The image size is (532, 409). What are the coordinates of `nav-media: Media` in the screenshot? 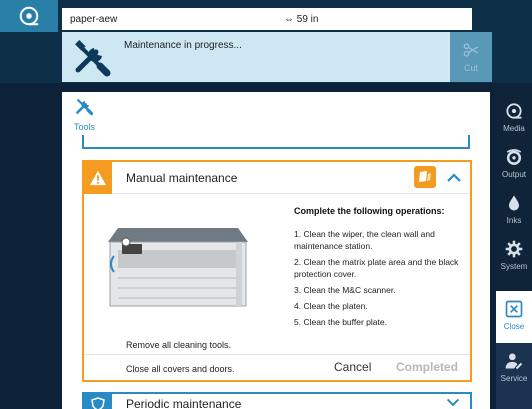 It's located at (514, 116).